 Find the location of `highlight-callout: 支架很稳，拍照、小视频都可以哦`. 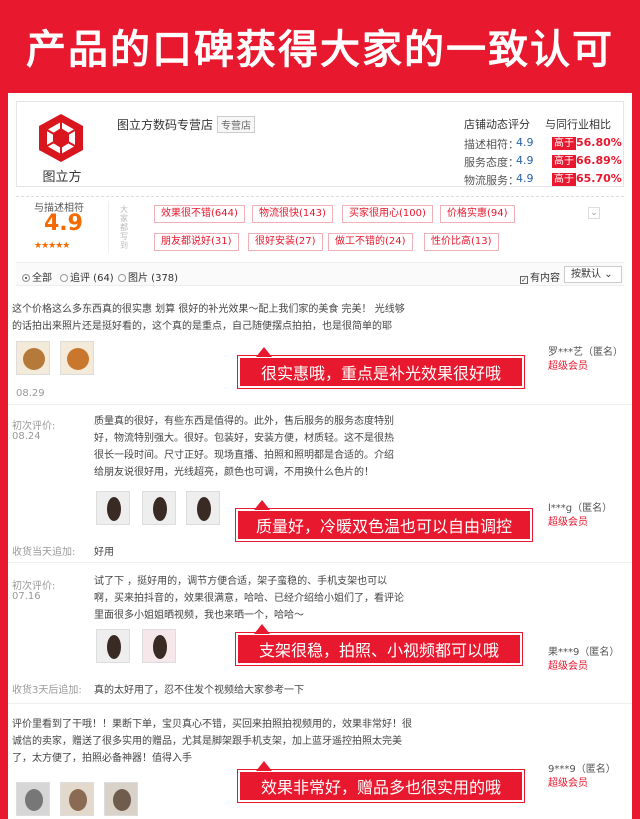

highlight-callout: 支架很稳，拍照、小视频都可以哦 is located at coordinates (379, 645).